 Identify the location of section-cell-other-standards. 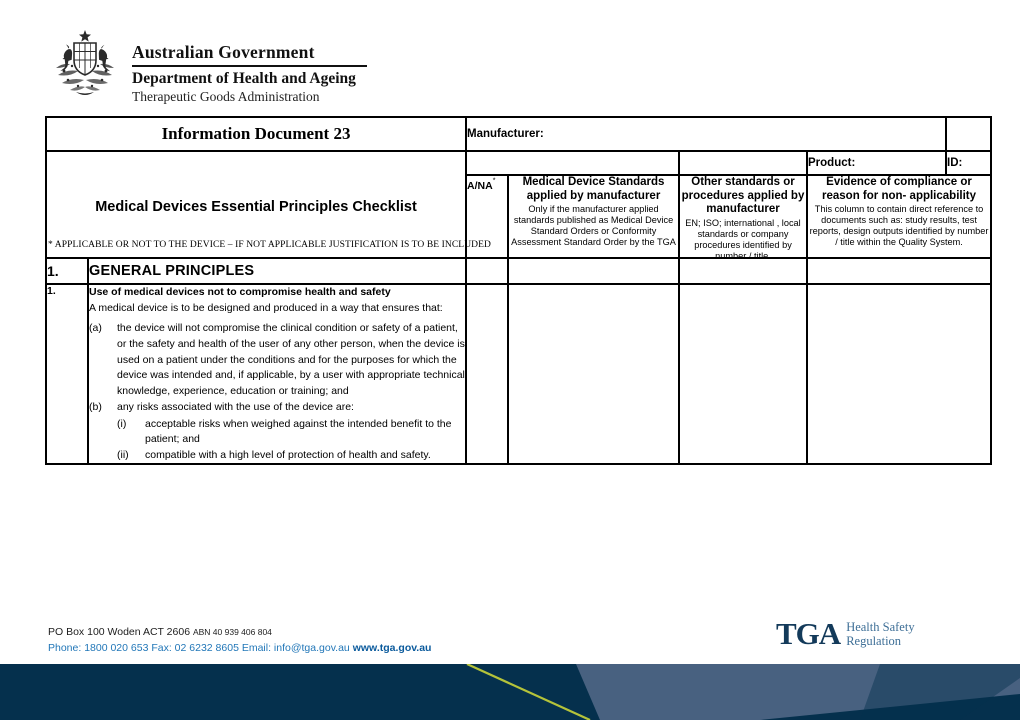
(743, 271).